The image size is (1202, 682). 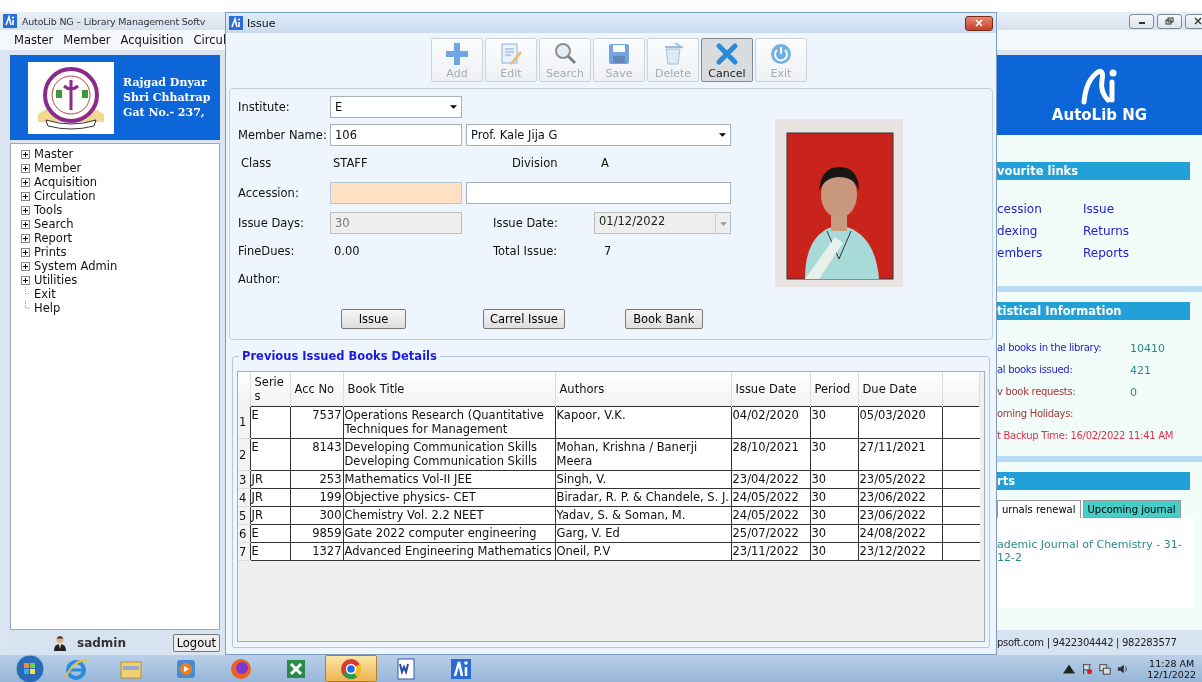 What do you see at coordinates (87, 40) in the screenshot?
I see `menu-item: Member` at bounding box center [87, 40].